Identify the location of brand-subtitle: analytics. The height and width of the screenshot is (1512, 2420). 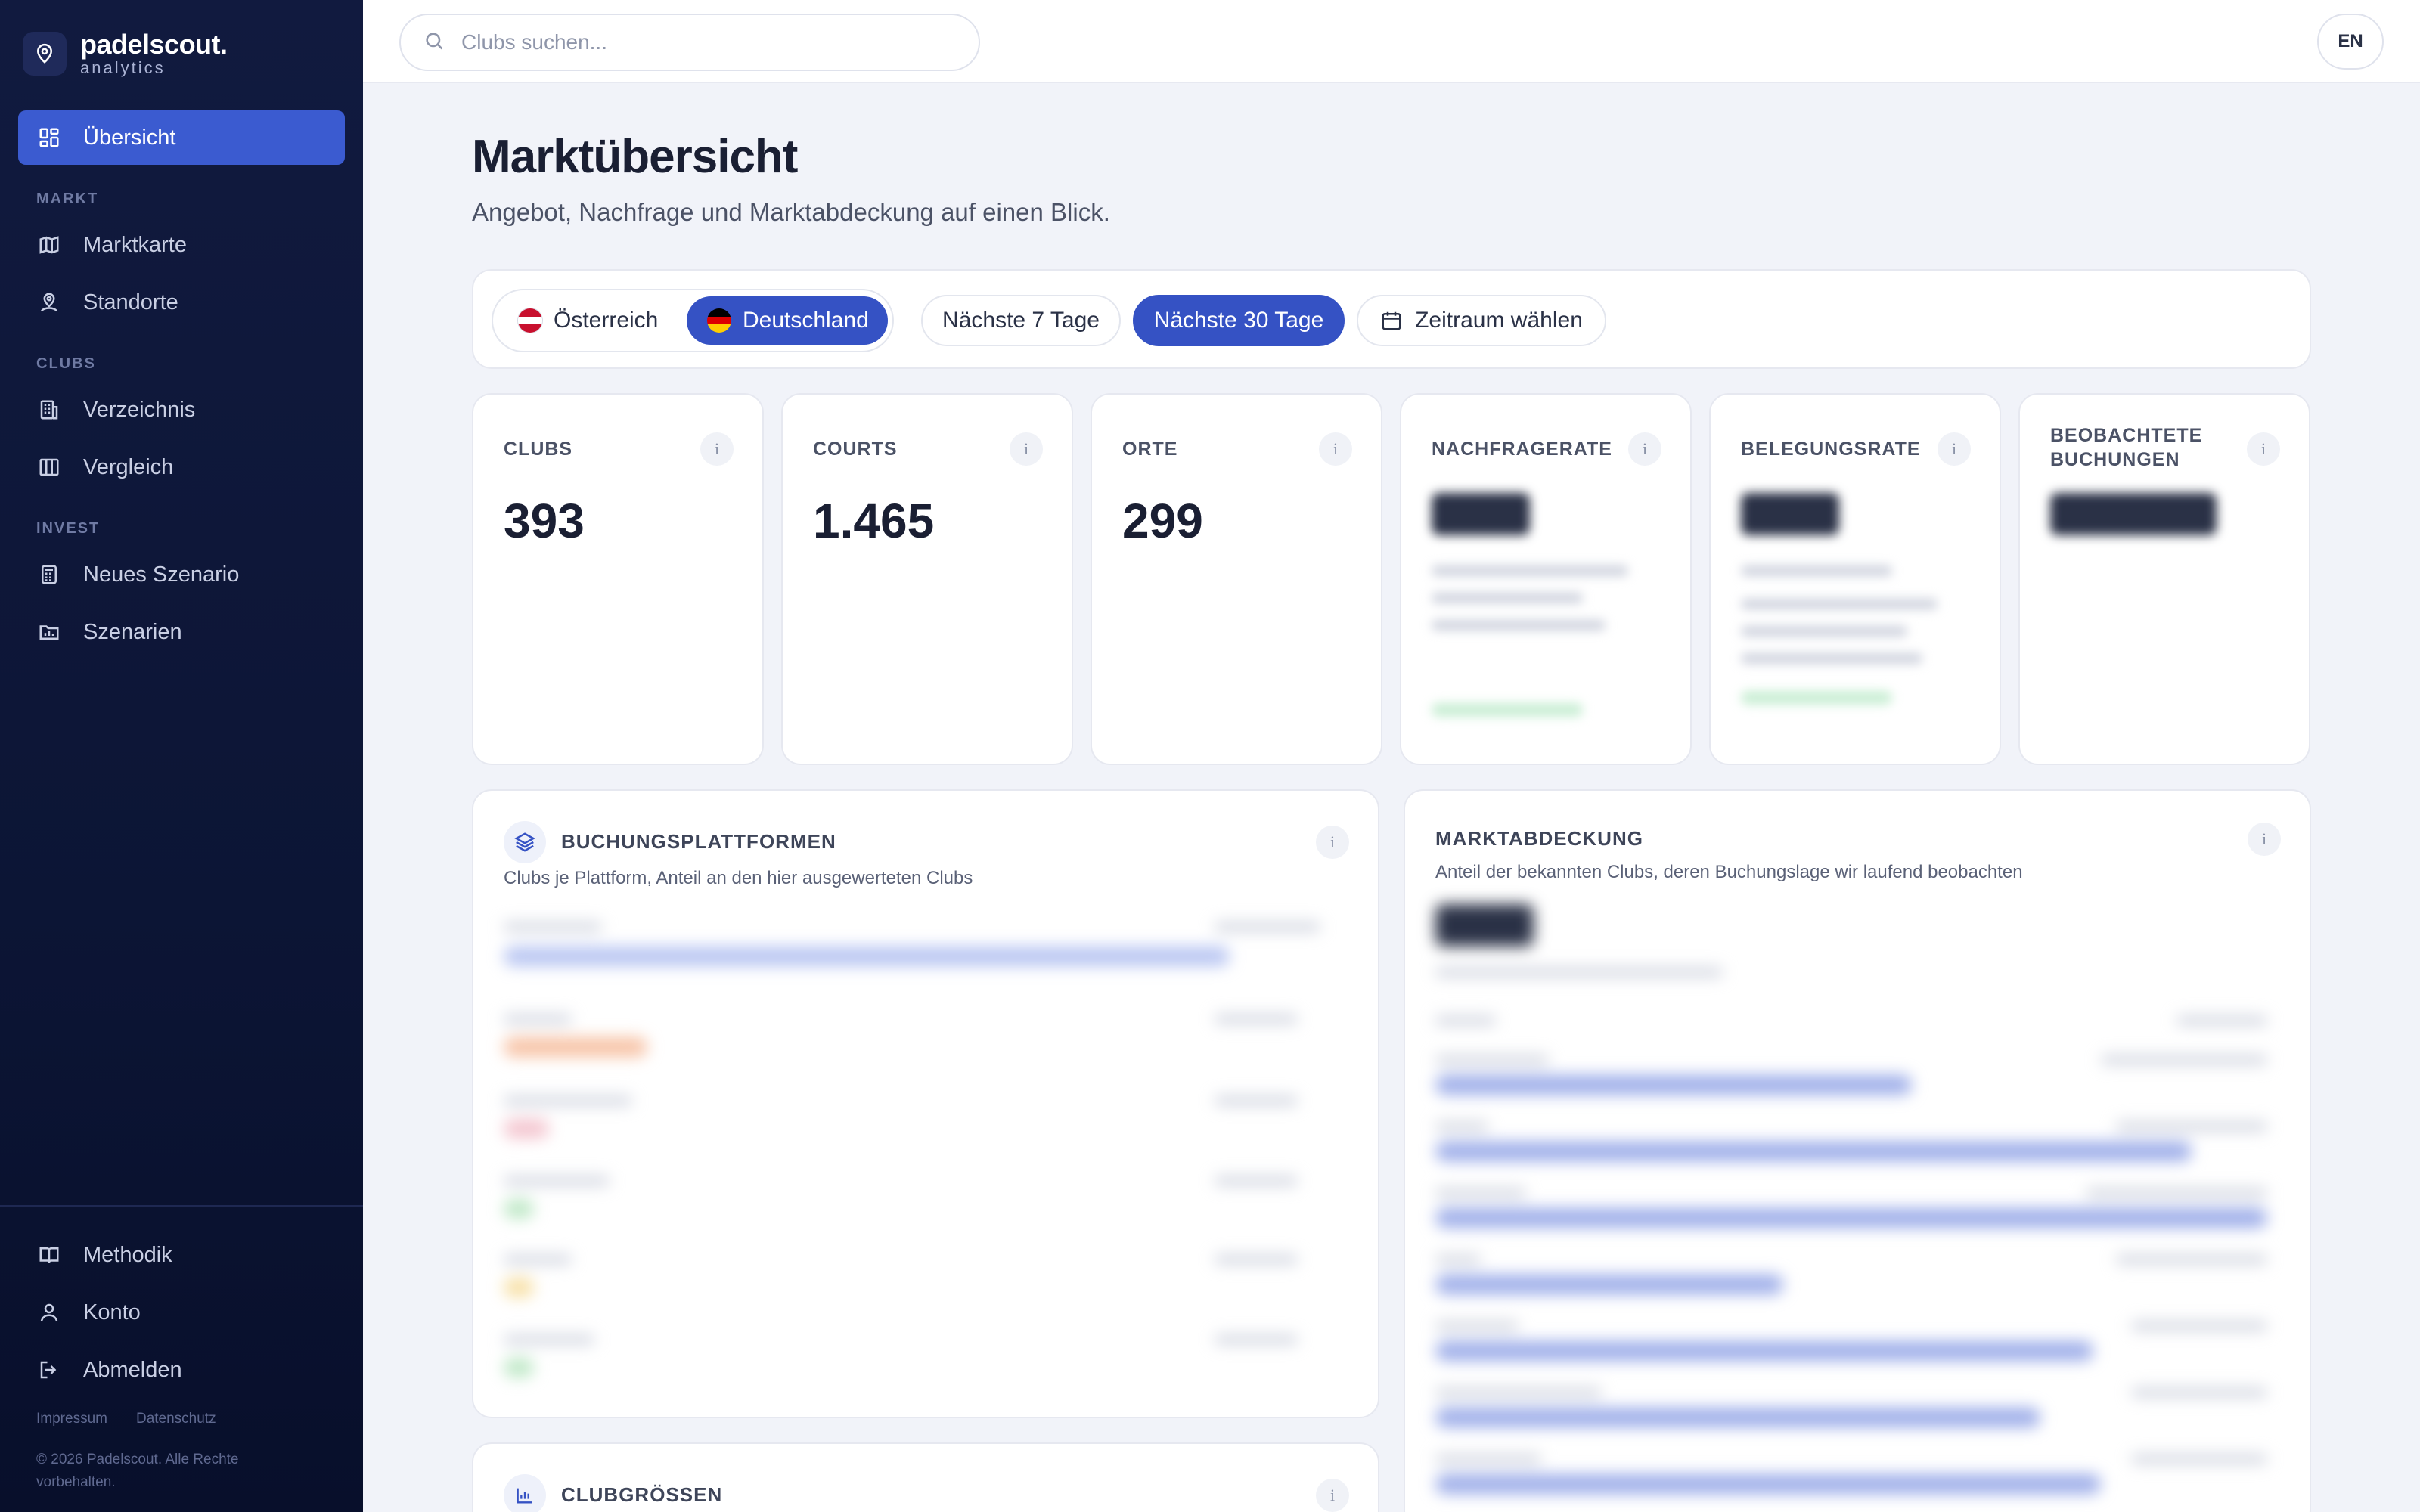
(123, 67).